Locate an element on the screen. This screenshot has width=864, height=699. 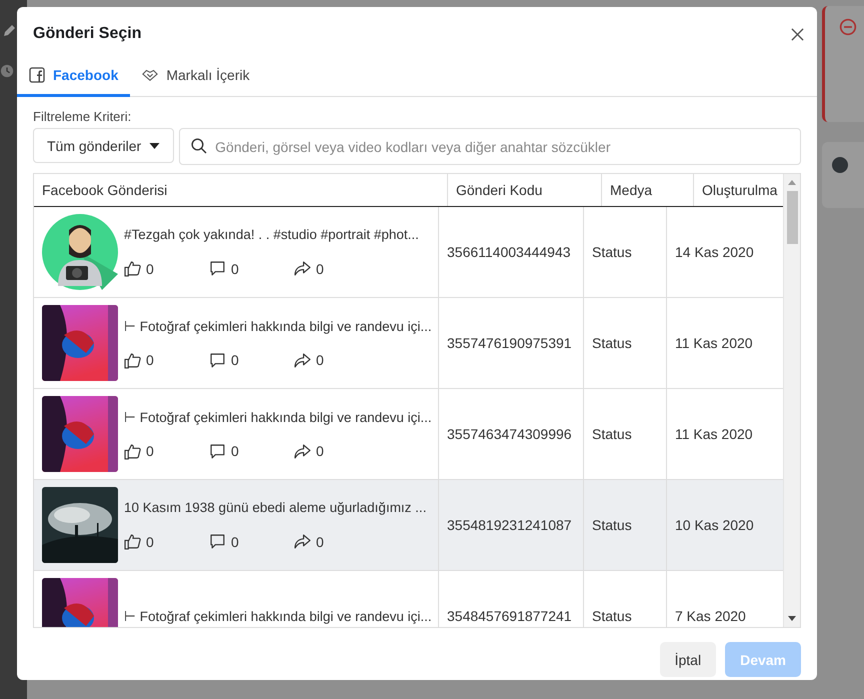
table-cell: 3554819231241087 is located at coordinates (511, 525).